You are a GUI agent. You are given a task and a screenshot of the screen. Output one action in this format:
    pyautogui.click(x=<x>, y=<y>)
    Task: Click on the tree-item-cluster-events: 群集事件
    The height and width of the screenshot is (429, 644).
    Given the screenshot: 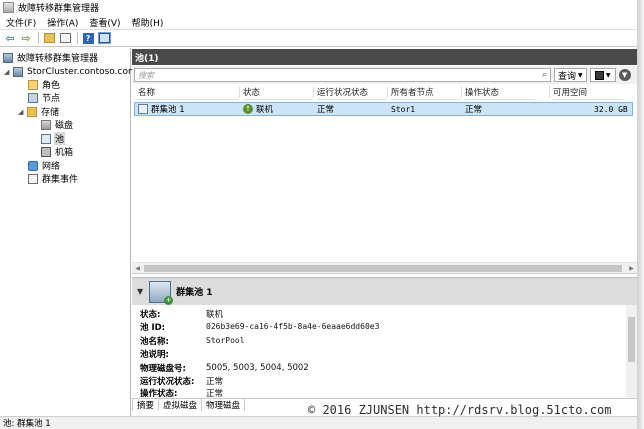 What is the action you would take?
    pyautogui.click(x=53, y=178)
    